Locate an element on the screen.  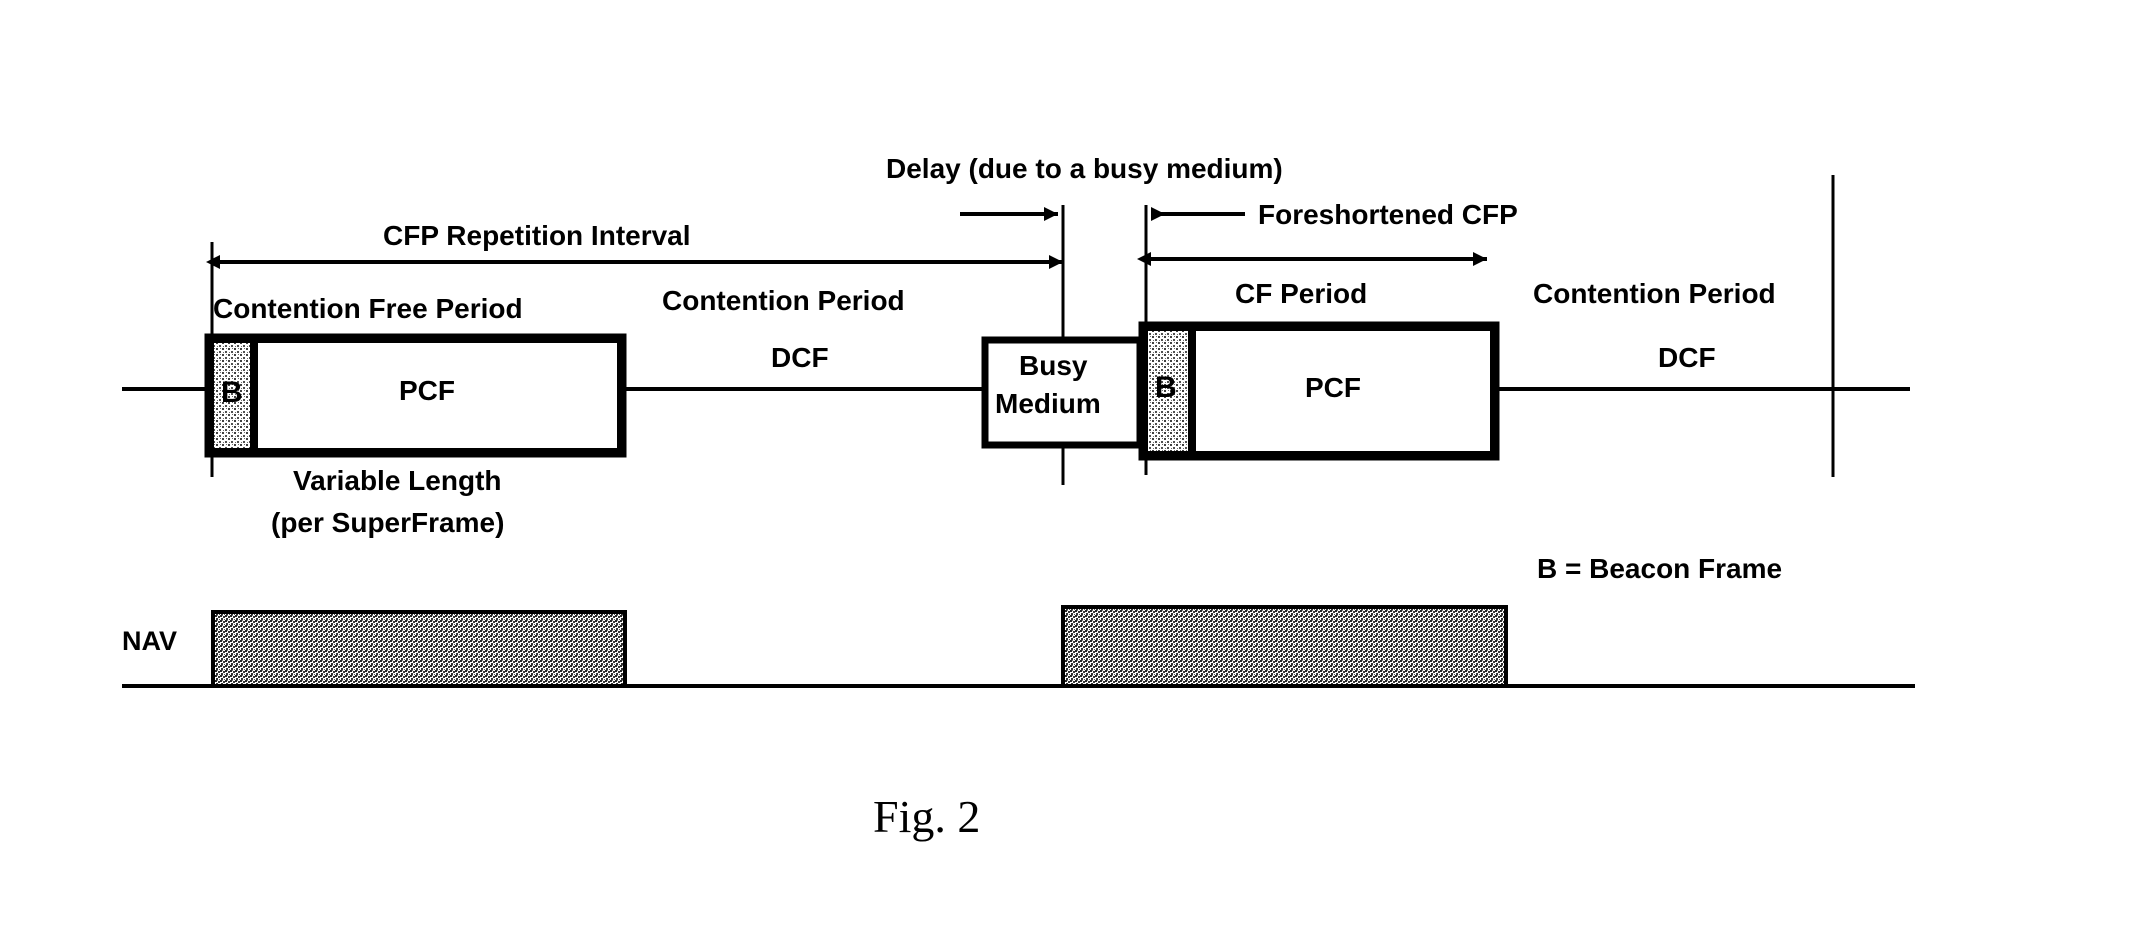
dcf-1-label: DCF is located at coordinates (800, 357).